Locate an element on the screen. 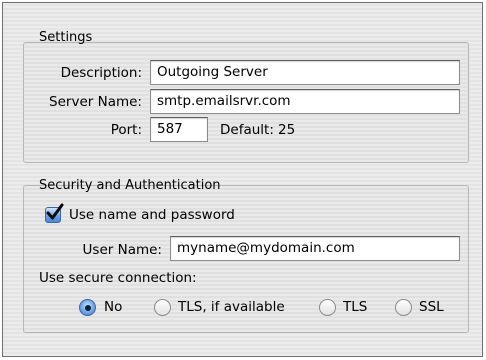 This screenshot has height=360, width=486. settings-group-title: Settings is located at coordinates (66, 37).